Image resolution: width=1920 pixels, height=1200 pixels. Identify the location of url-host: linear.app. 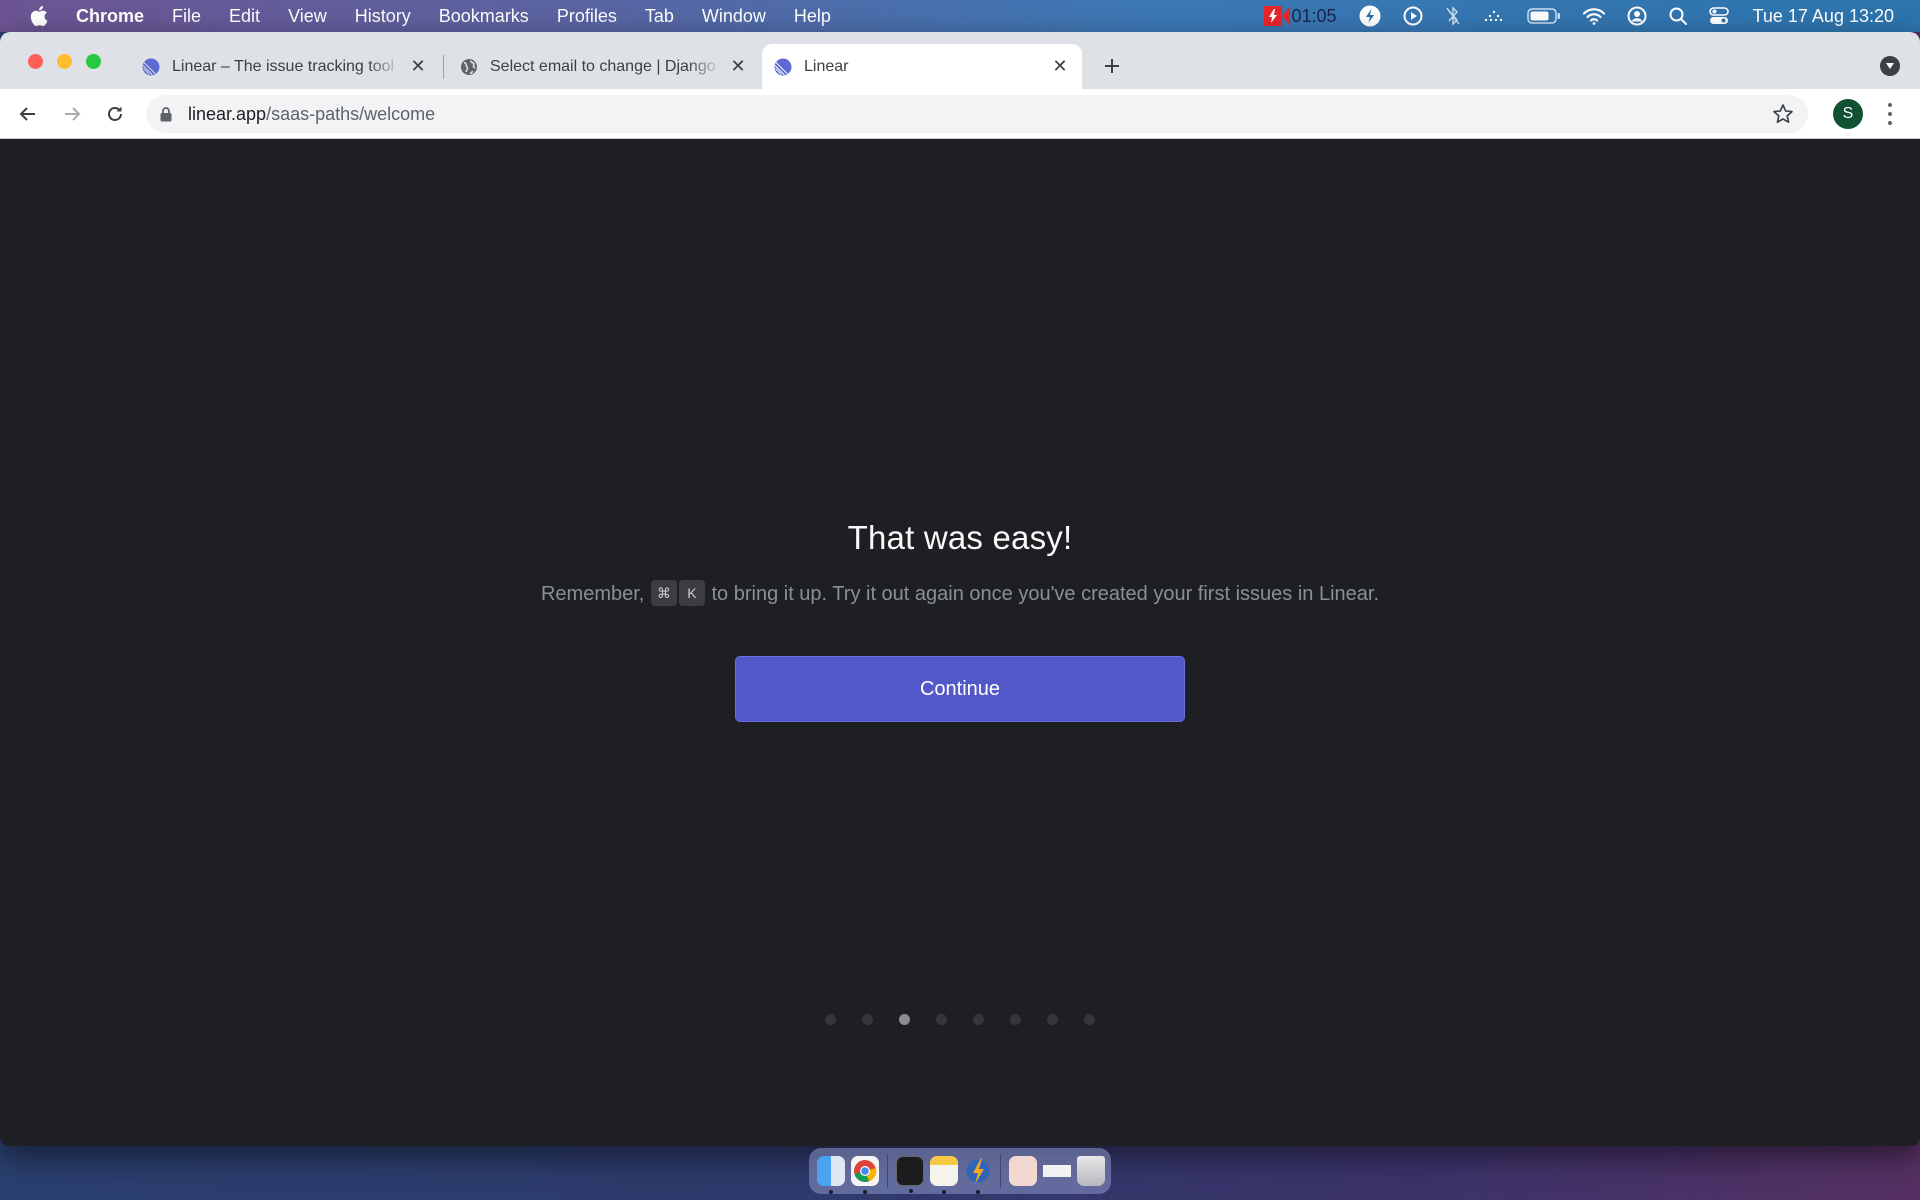
(227, 113).